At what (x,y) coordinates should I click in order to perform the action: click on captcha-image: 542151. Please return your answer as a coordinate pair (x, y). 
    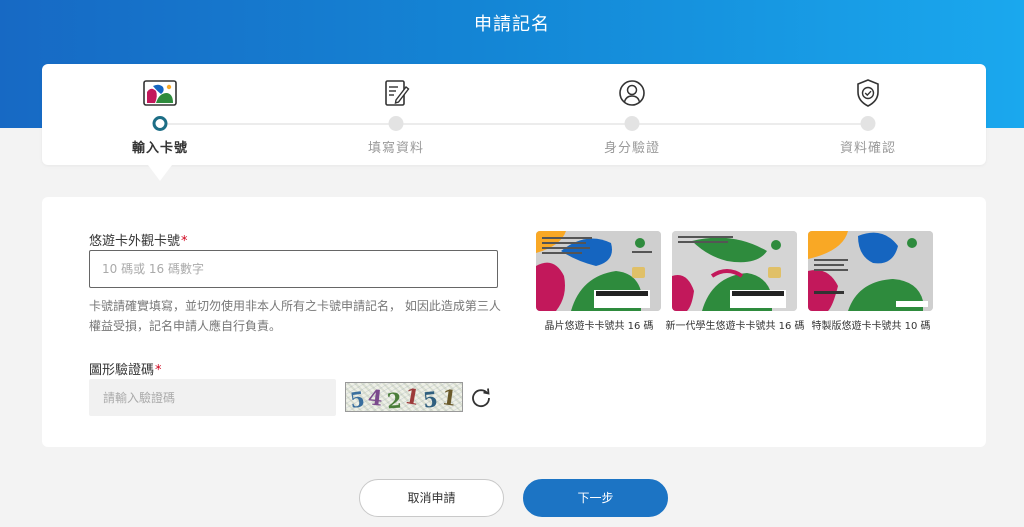
    Looking at the image, I should click on (404, 397).